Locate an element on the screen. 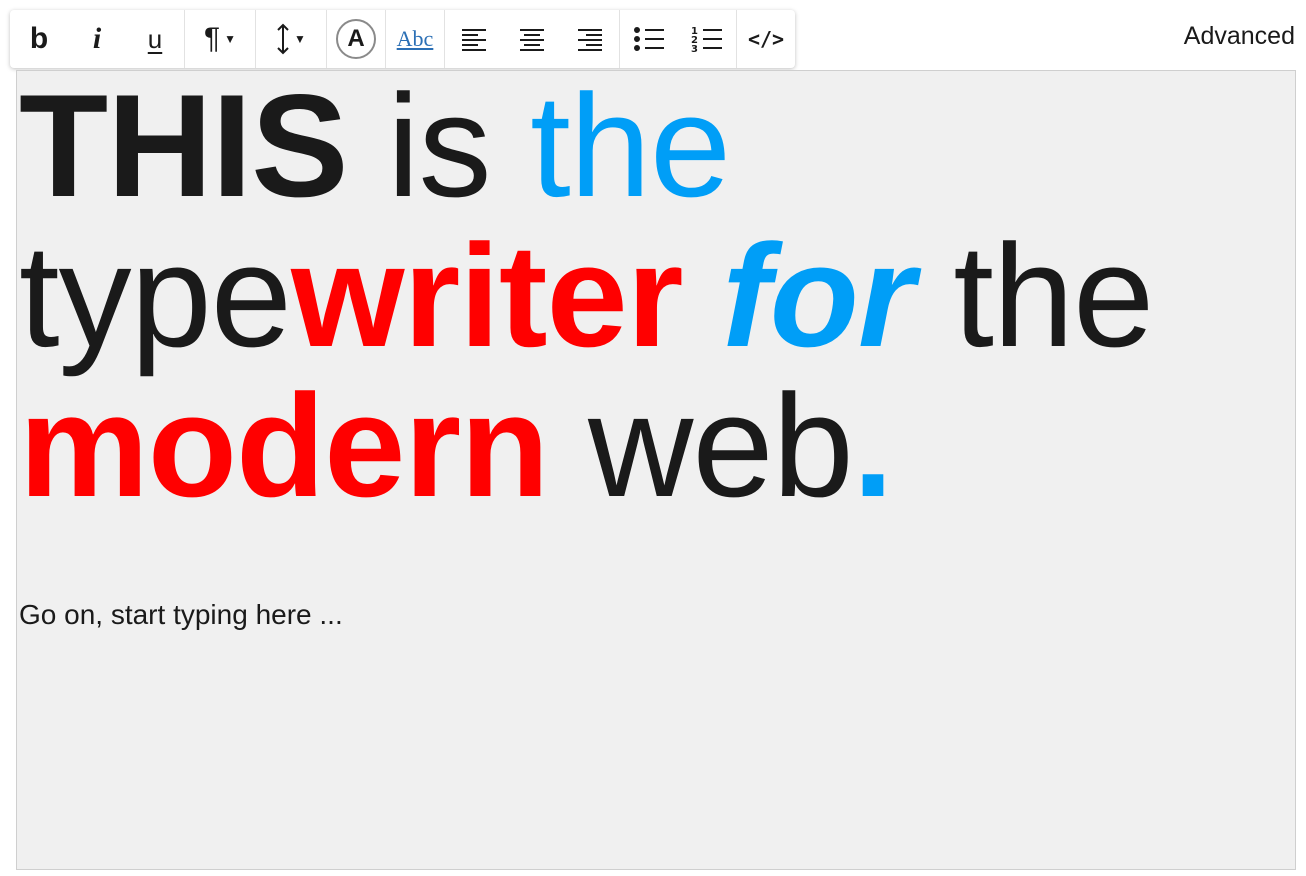 The image size is (1306, 876). align-left-button is located at coordinates (474, 39).